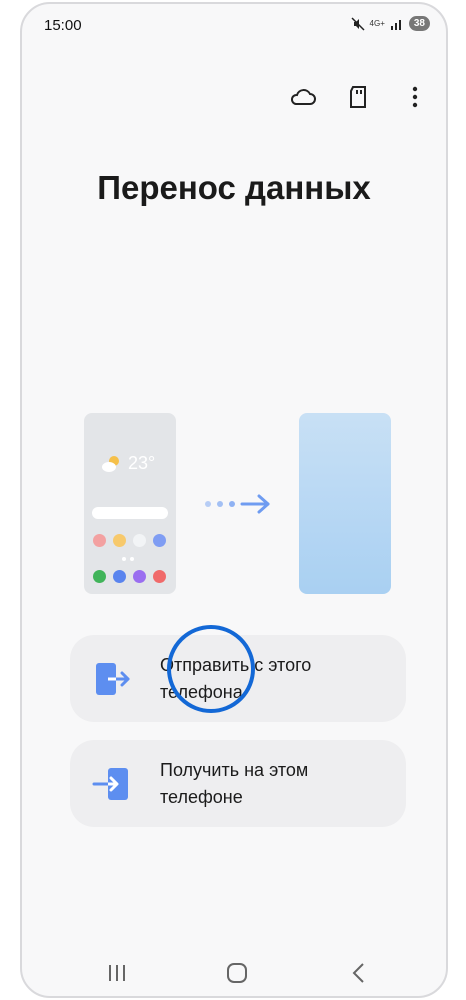 The height and width of the screenshot is (1000, 466). What do you see at coordinates (234, 26) in the screenshot?
I see `status-bar: 15:00 4G+ 38` at bounding box center [234, 26].